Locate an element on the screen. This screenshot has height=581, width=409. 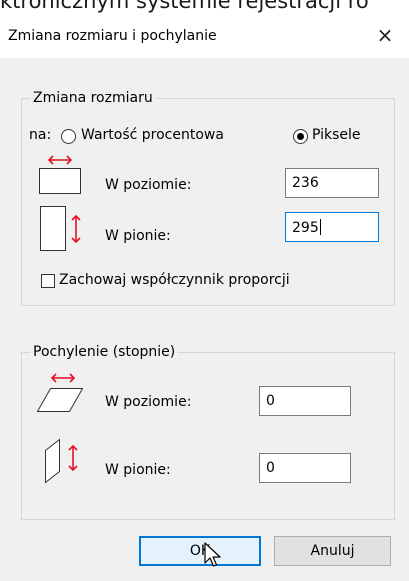
ok-button: OK is located at coordinates (200, 551).